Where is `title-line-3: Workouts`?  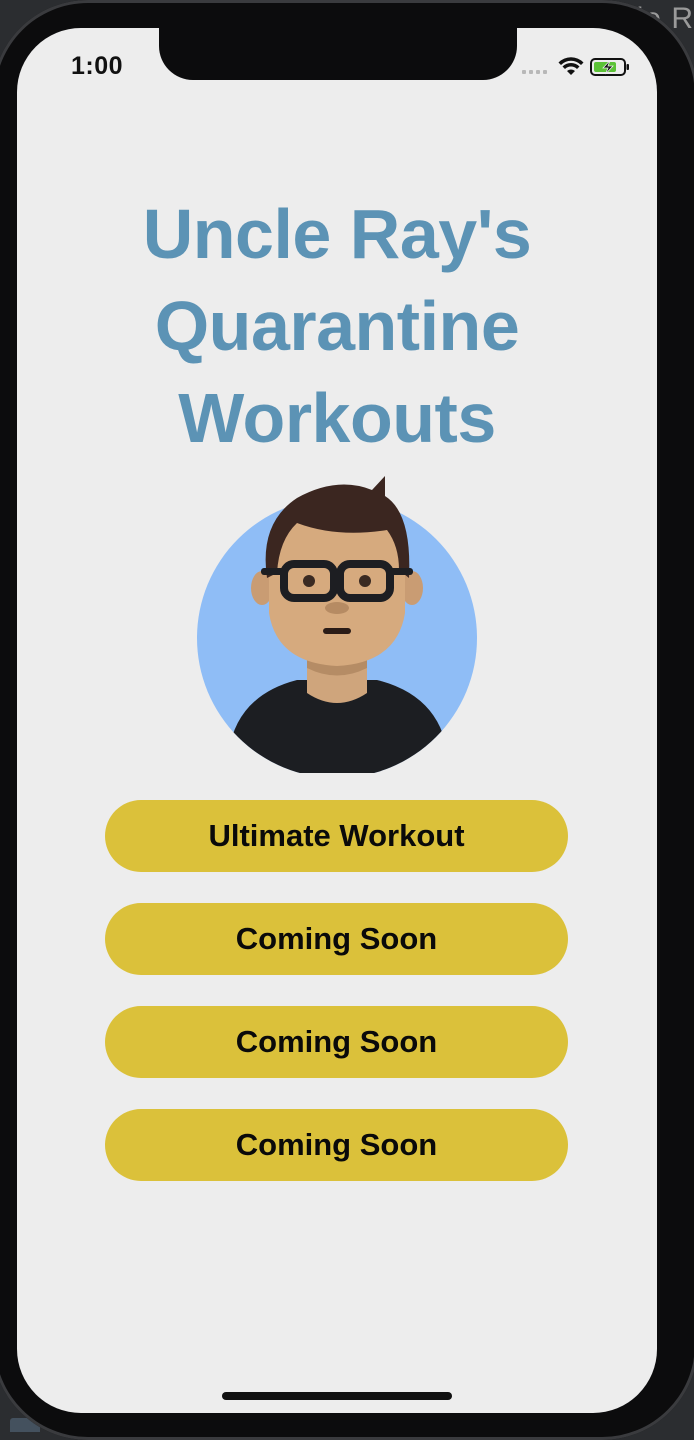 title-line-3: Workouts is located at coordinates (337, 418).